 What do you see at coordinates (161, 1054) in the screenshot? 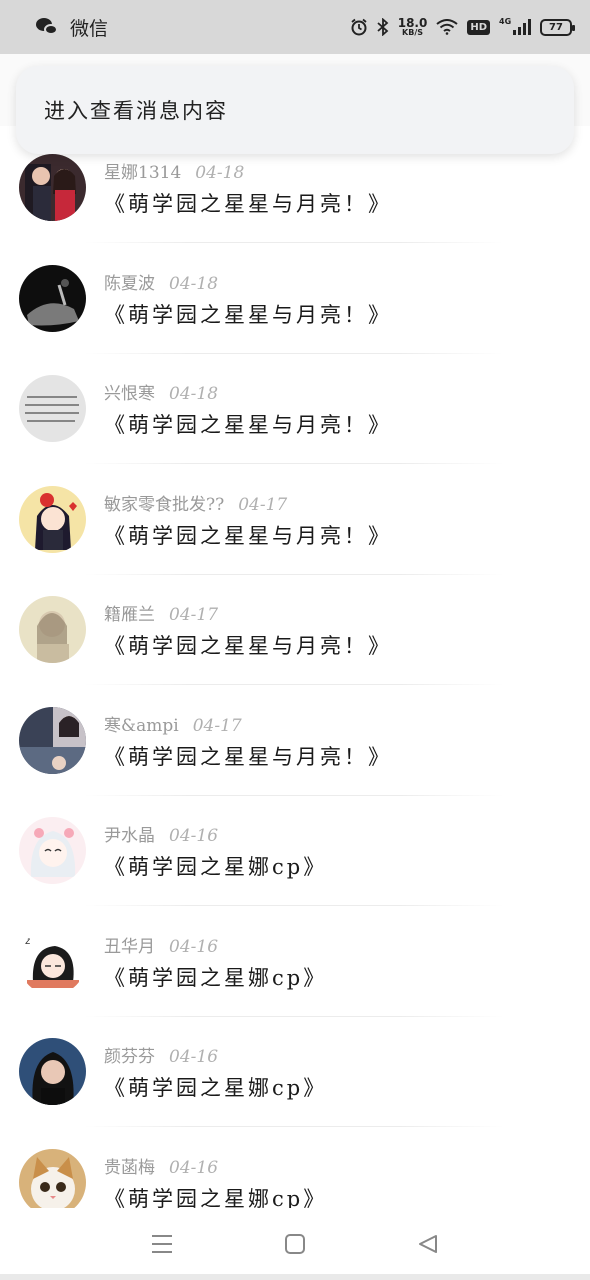
I see `message-meta: 颜芬芬 04-16` at bounding box center [161, 1054].